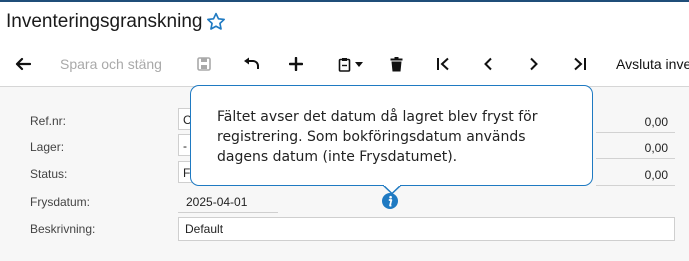 The image size is (689, 261). I want to click on next-record-button, so click(534, 64).